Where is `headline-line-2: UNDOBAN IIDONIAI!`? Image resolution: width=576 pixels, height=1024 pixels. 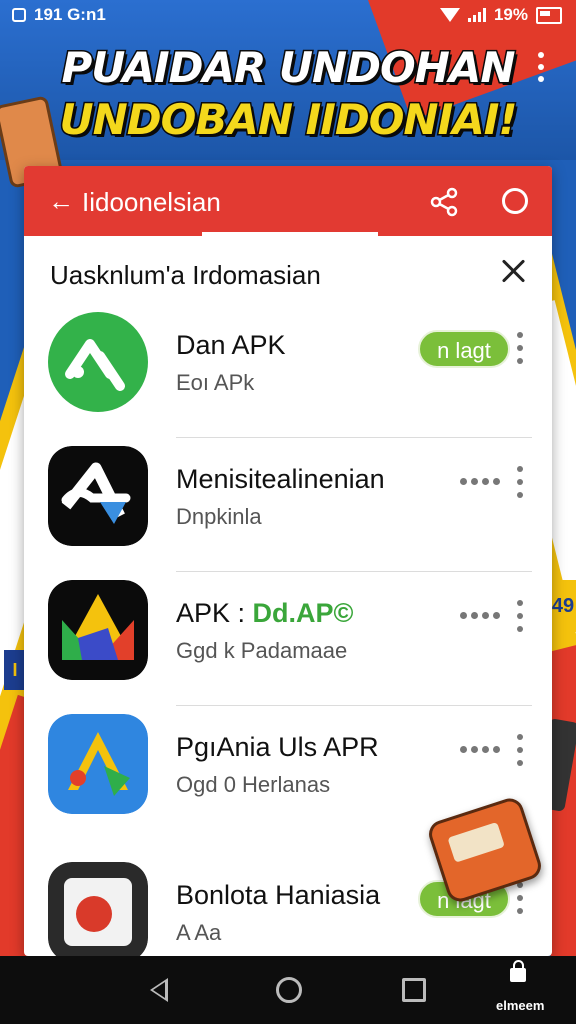
headline-line-2: UNDOBAN IIDONIAI! is located at coordinates (288, 120).